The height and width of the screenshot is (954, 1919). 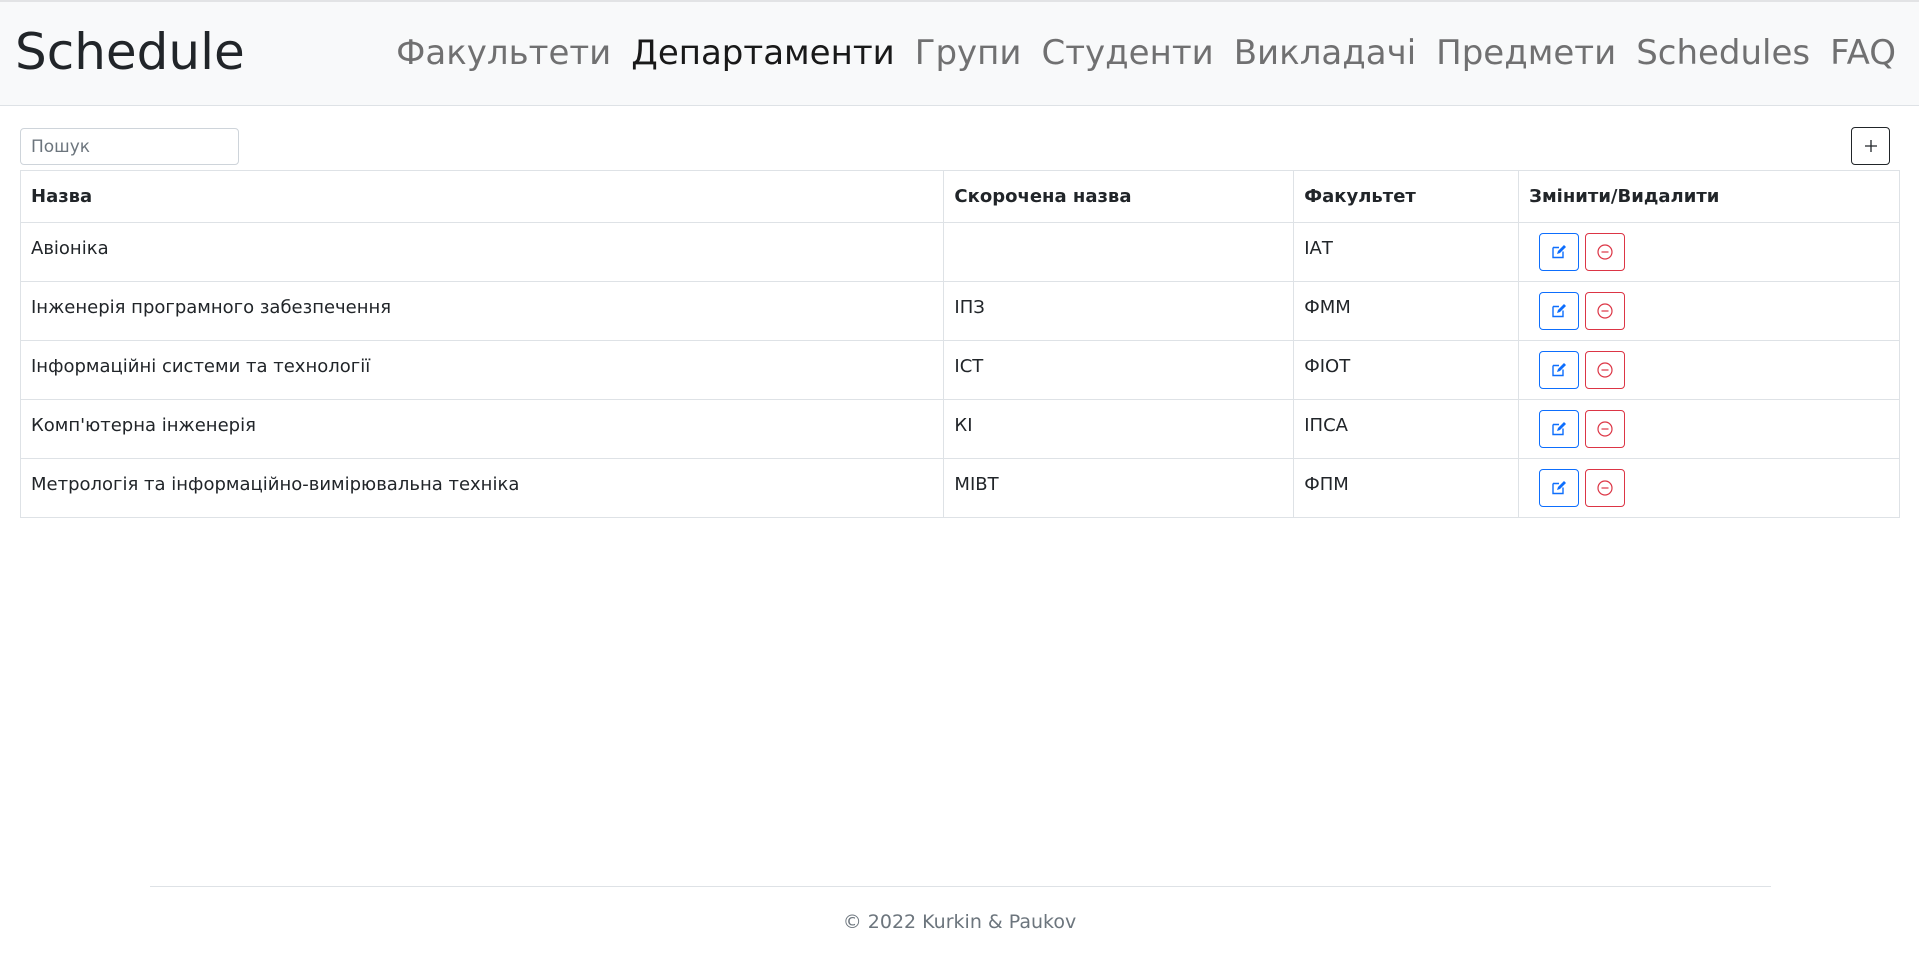 What do you see at coordinates (1863, 53) in the screenshot?
I see `nav-link-faq: FAQ` at bounding box center [1863, 53].